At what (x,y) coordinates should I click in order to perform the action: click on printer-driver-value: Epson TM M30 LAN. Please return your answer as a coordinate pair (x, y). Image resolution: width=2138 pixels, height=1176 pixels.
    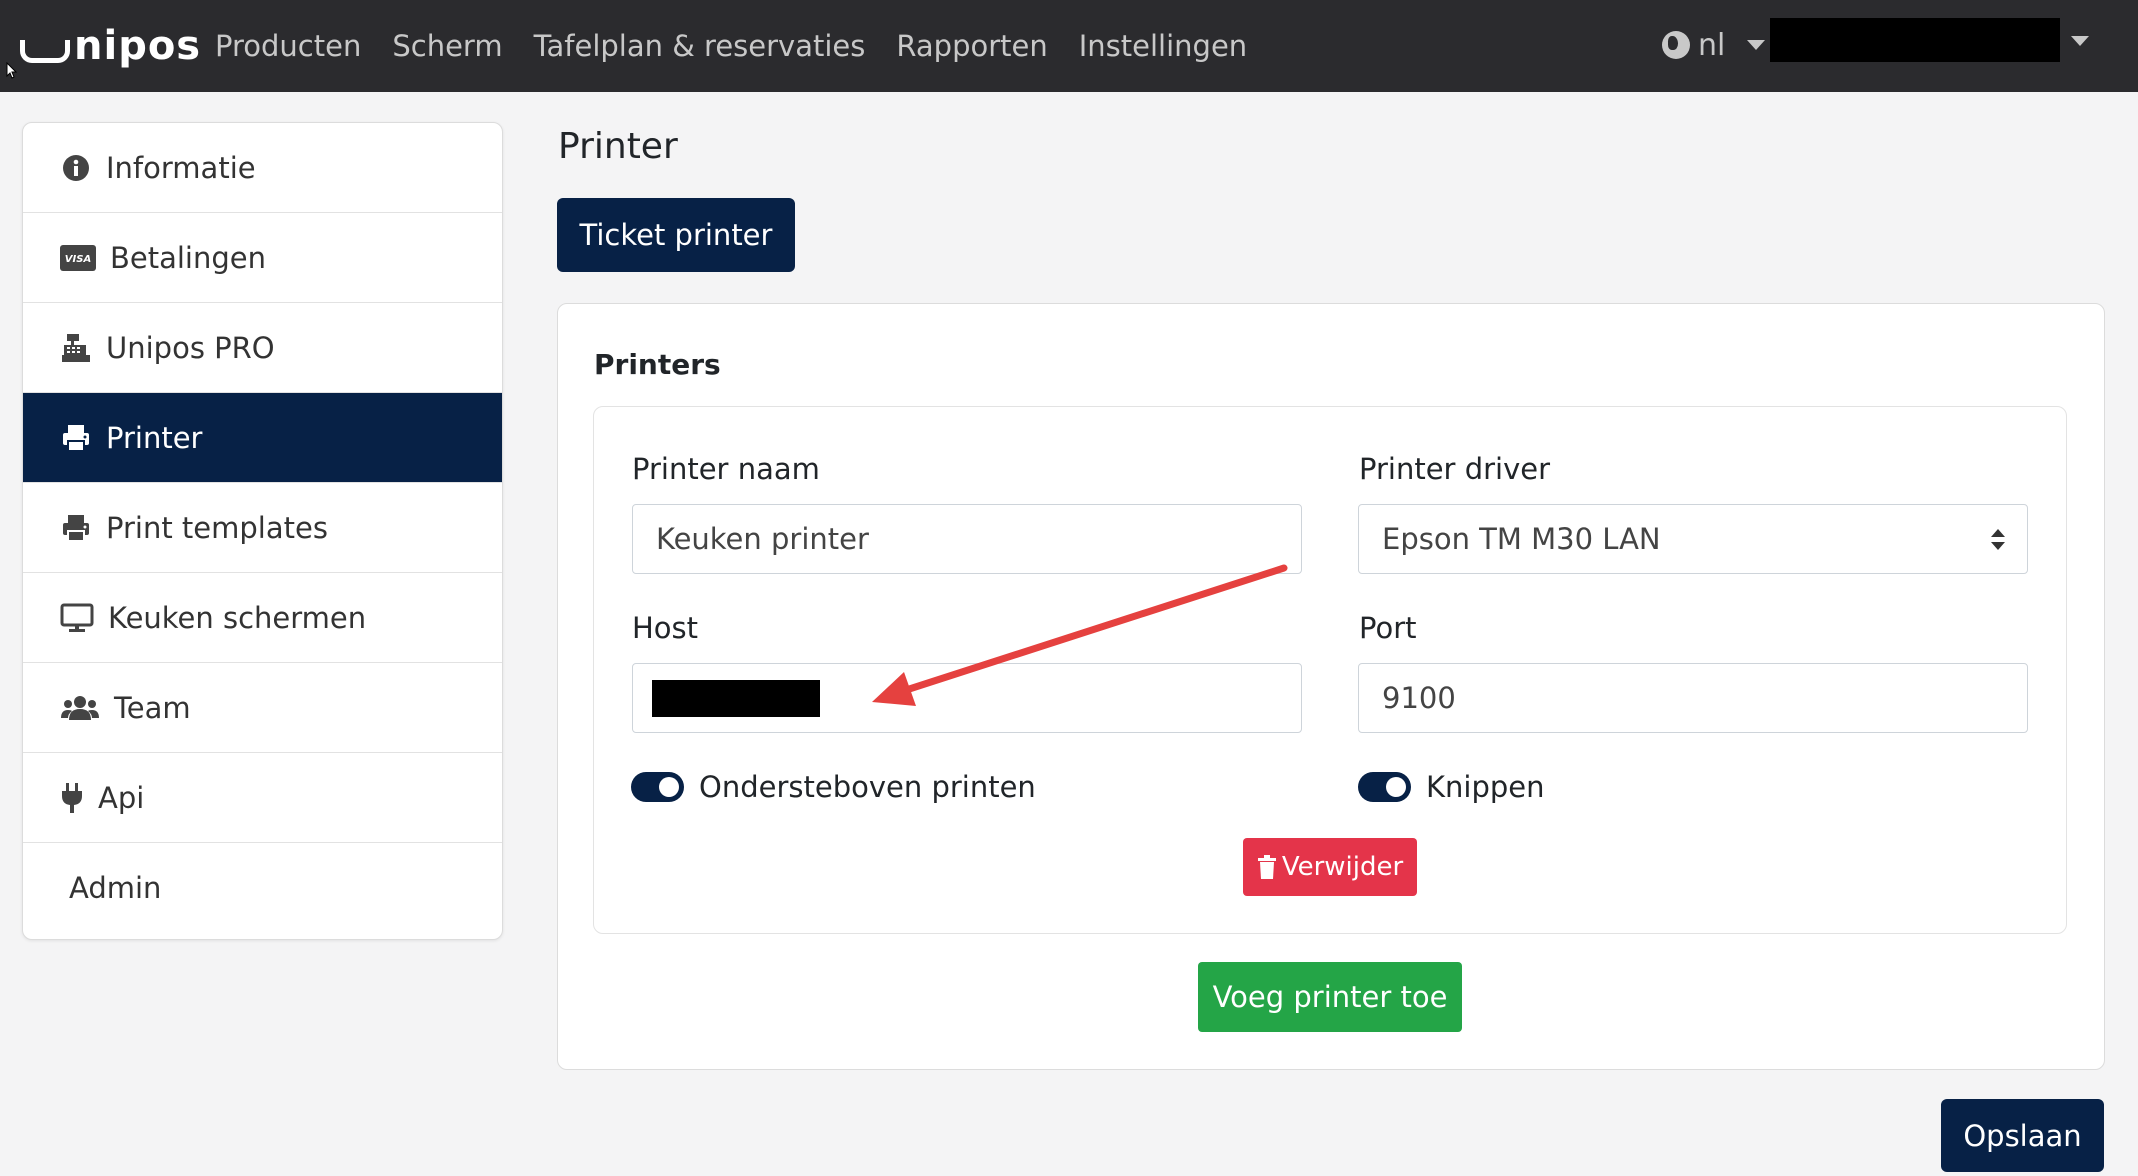
    Looking at the image, I should click on (1521, 539).